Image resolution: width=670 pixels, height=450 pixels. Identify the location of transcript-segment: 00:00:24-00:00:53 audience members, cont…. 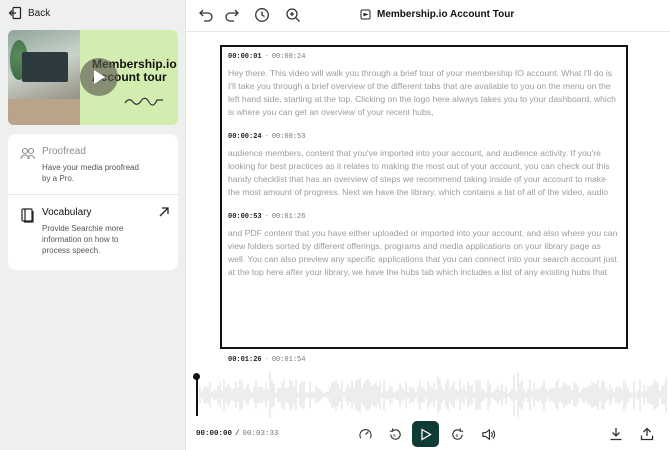
(424, 166).